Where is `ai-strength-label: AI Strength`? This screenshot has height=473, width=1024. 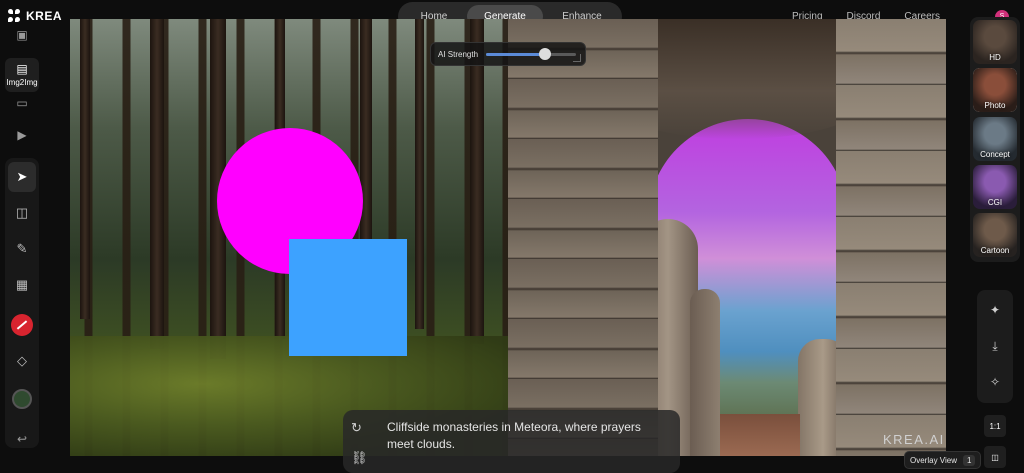 ai-strength-label: AI Strength is located at coordinates (458, 54).